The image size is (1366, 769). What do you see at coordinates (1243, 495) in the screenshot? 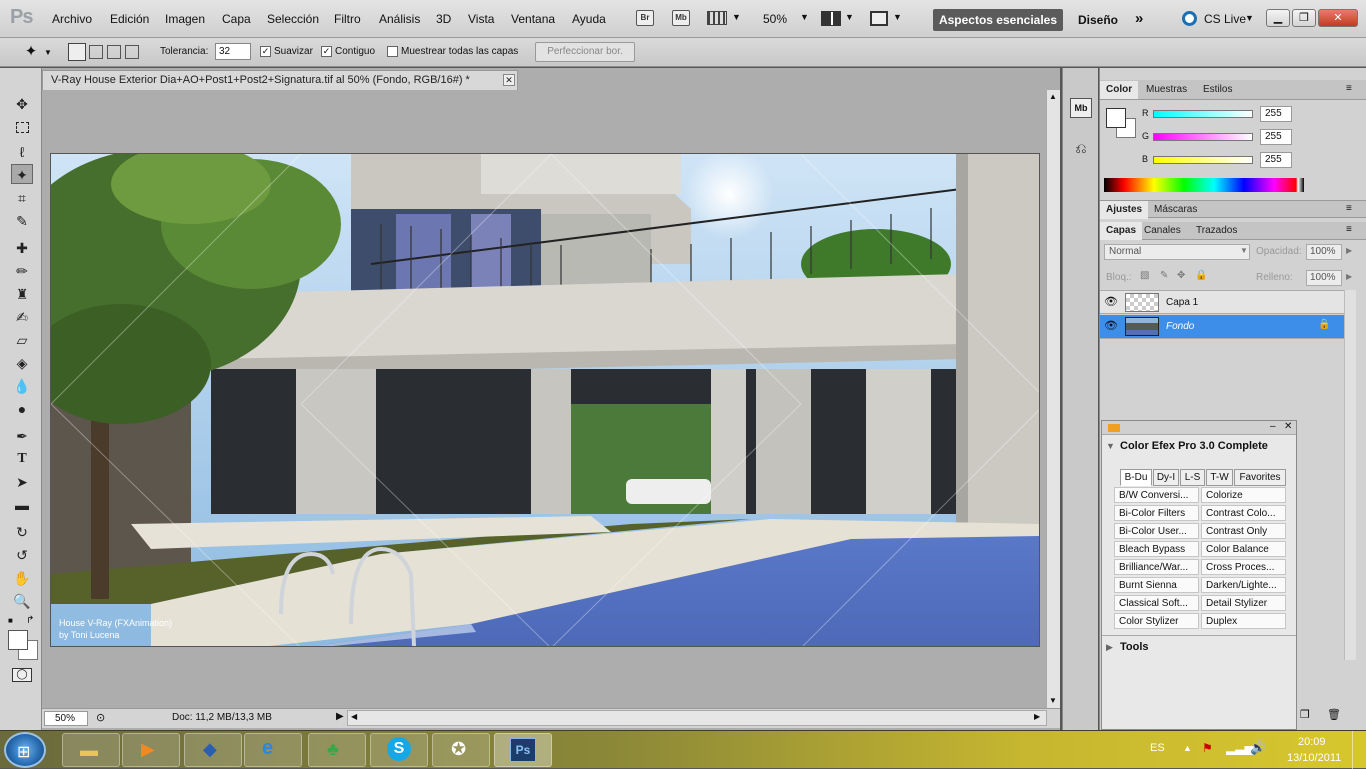
I see `efex-filter-item: Colorize` at bounding box center [1243, 495].